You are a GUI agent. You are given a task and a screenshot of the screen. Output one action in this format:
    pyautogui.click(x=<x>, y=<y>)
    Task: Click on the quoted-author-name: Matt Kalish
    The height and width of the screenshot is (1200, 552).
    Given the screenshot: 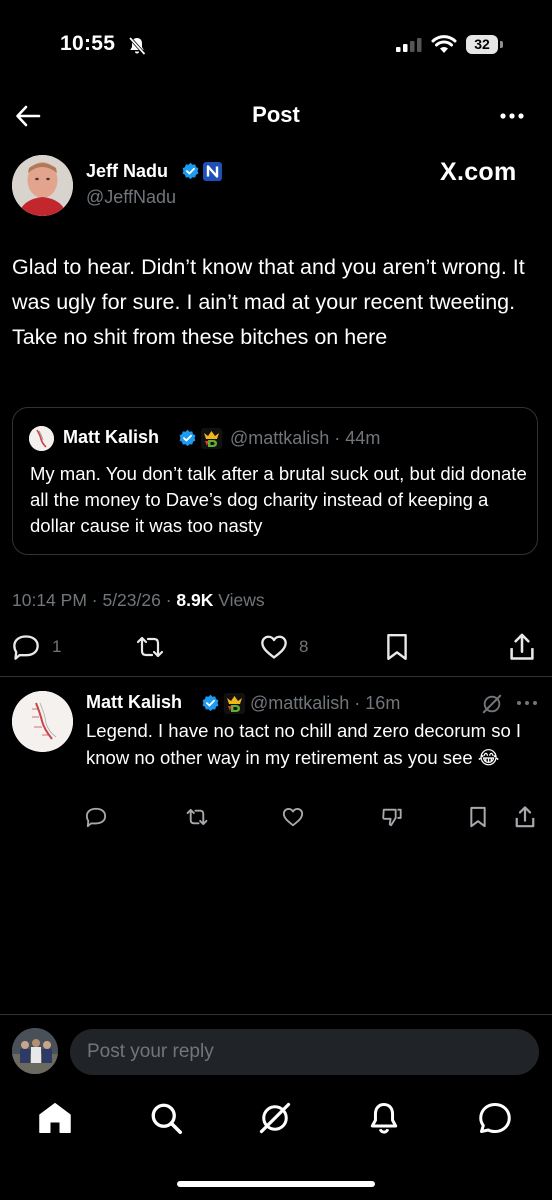 What is the action you would take?
    pyautogui.click(x=111, y=437)
    